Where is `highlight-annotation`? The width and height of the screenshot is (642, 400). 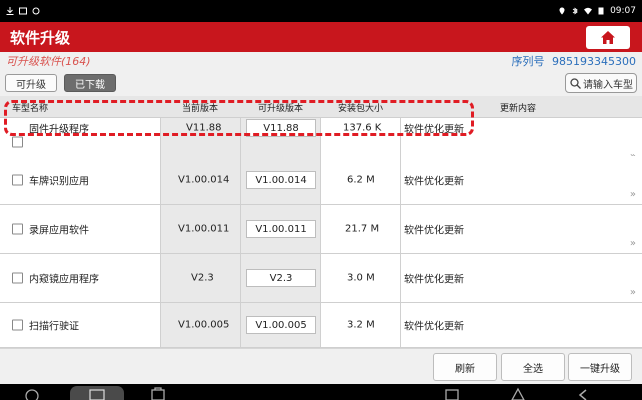
highlight-annotation is located at coordinates (239, 118).